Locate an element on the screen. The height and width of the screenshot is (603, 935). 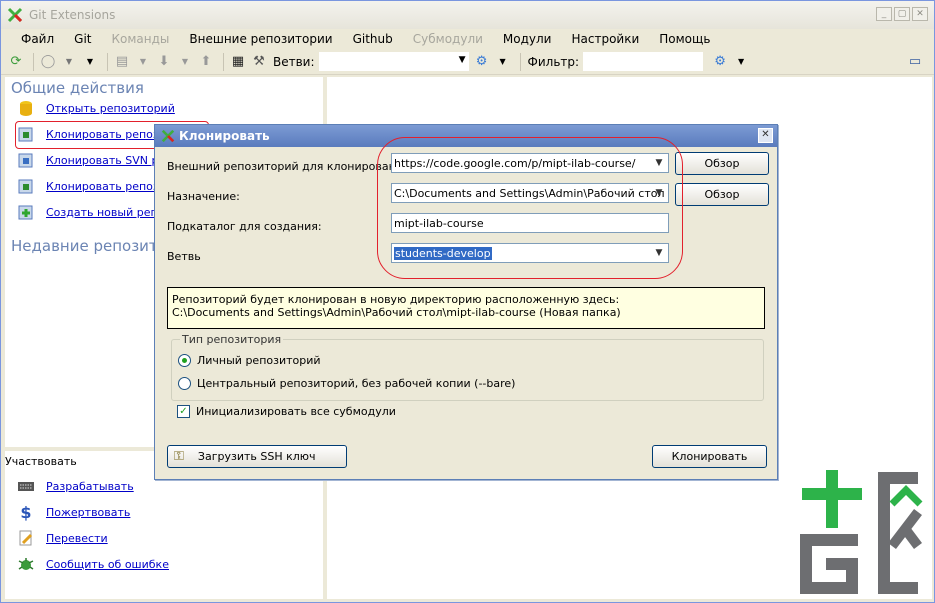
branch-label: Ветвь is located at coordinates (184, 256).